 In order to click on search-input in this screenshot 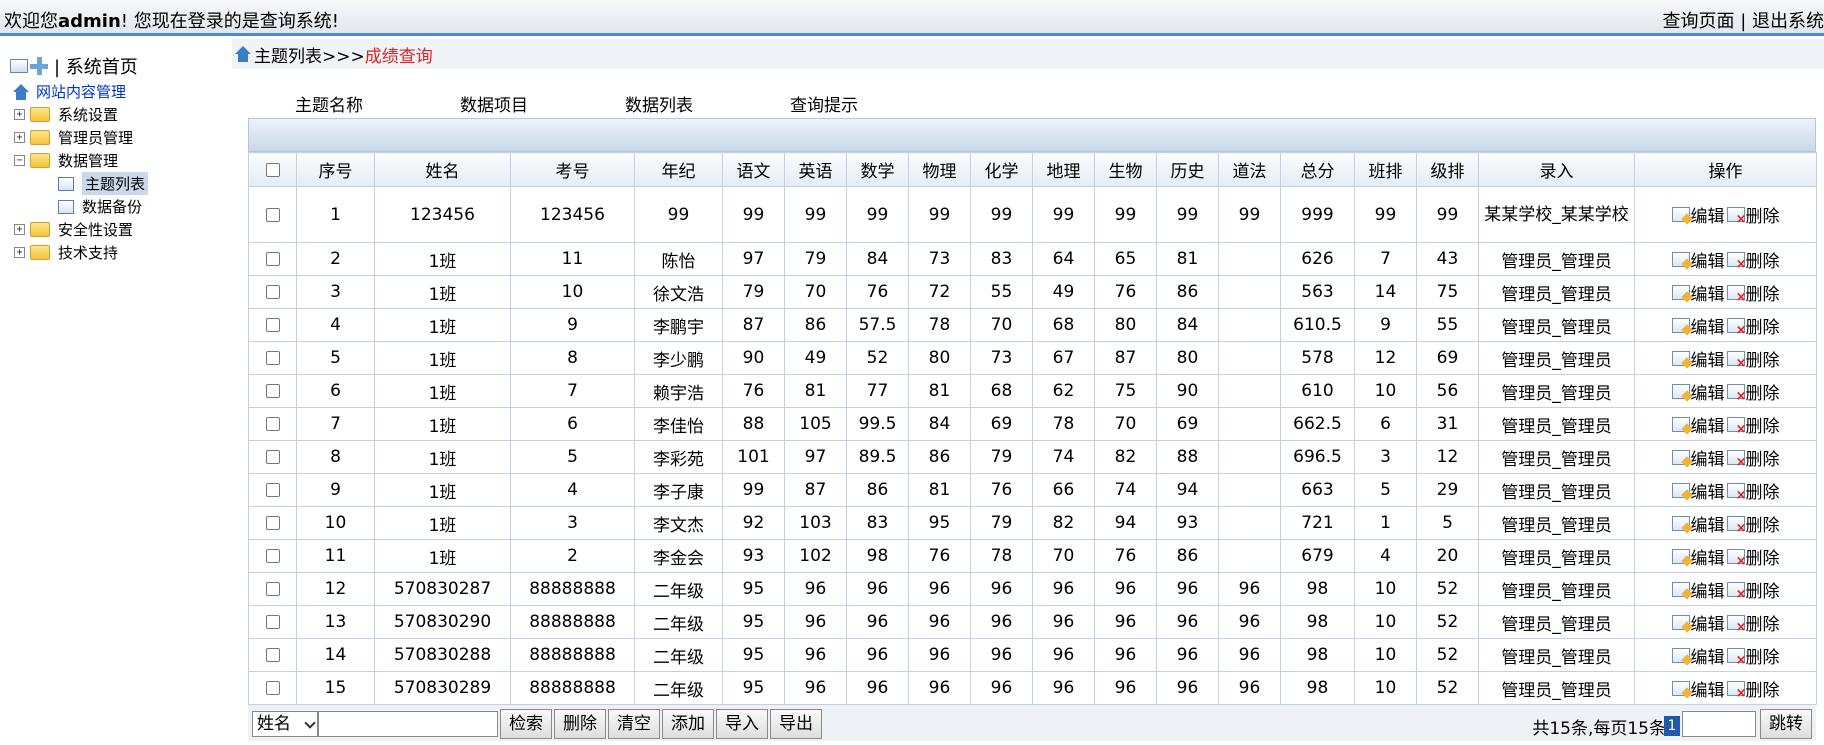, I will do `click(408, 724)`.